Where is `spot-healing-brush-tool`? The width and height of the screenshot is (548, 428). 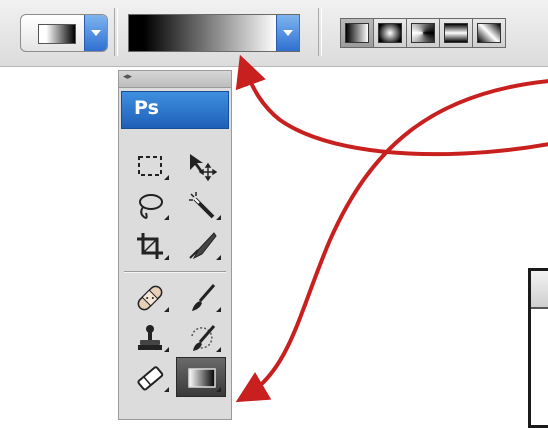 spot-healing-brush-tool is located at coordinates (149, 297).